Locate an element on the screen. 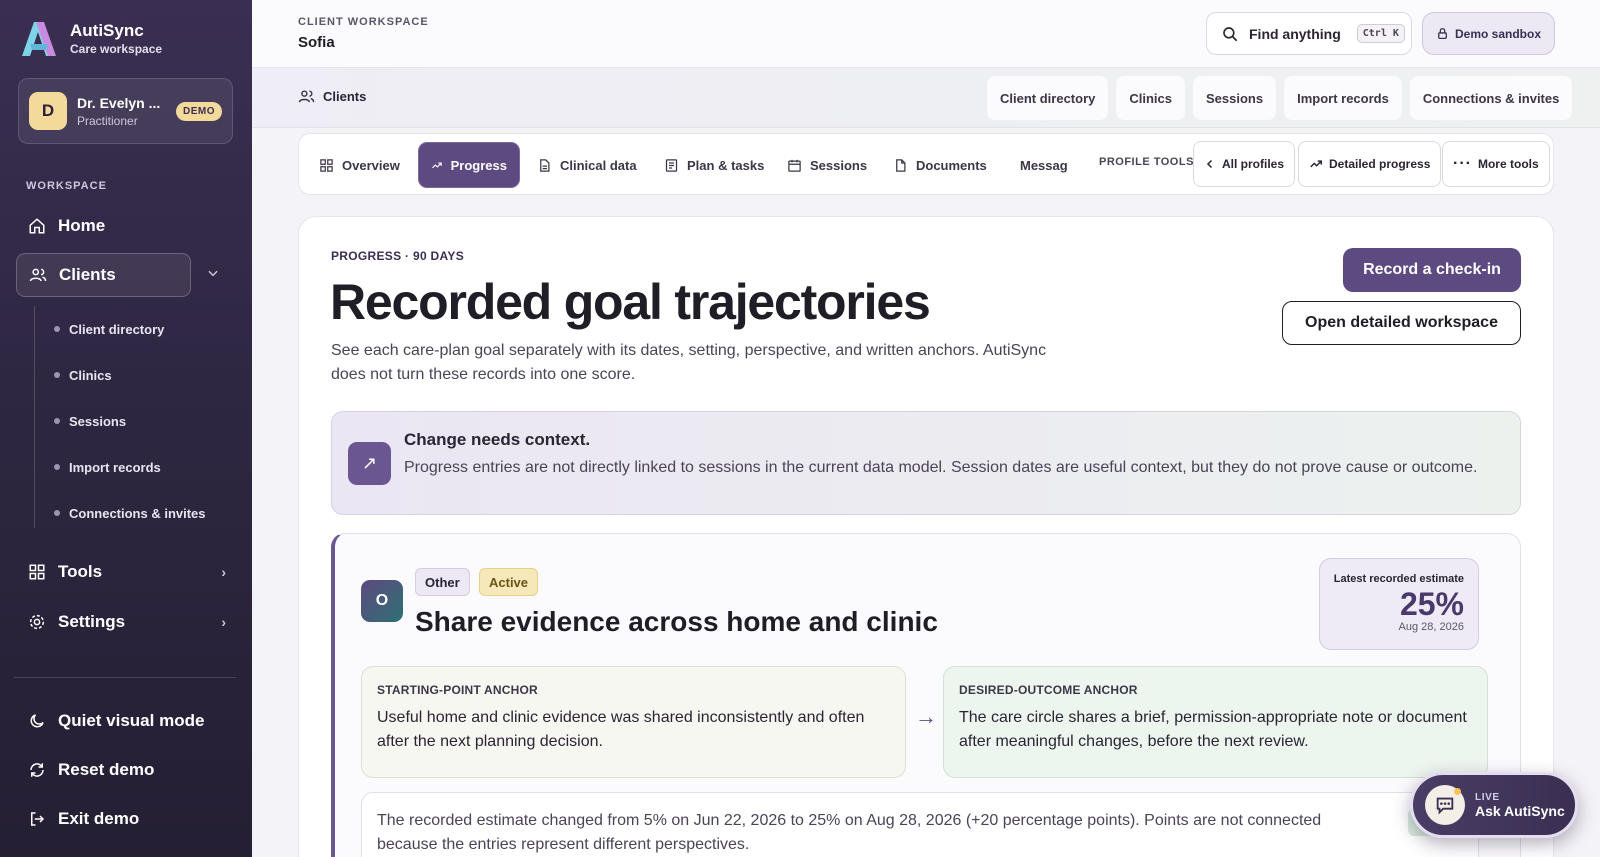  sidebar-subitem-clinics: Clinics is located at coordinates (120, 375).